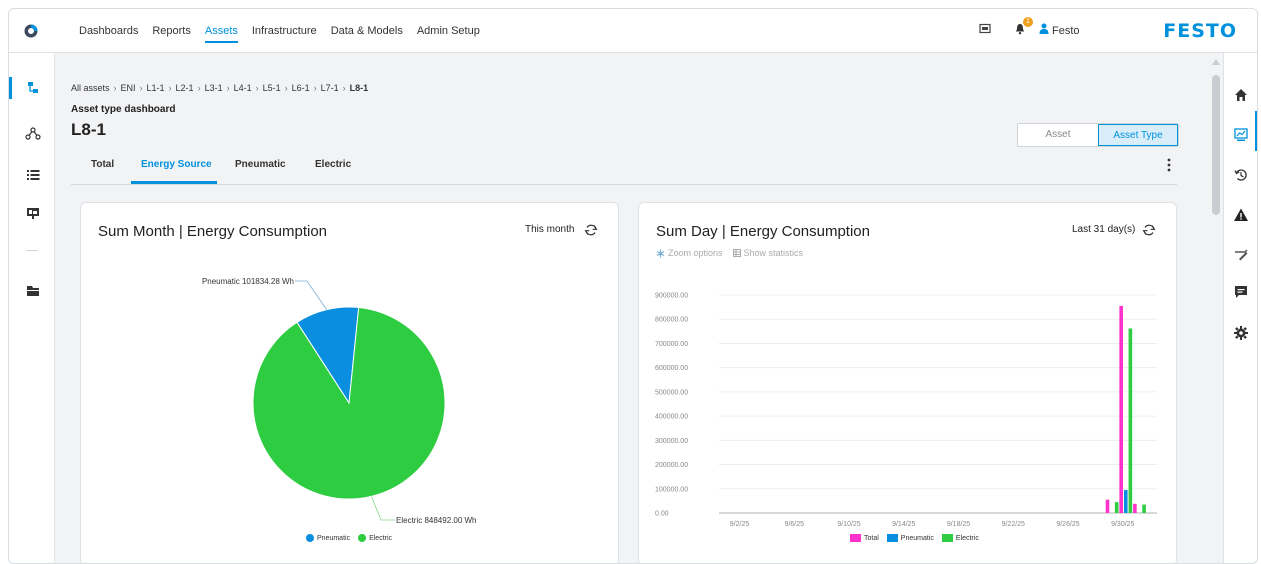 This screenshot has height=564, width=1261. Describe the element at coordinates (903, 524) in the screenshot. I see `x-tick-label: 9/14/25` at that location.